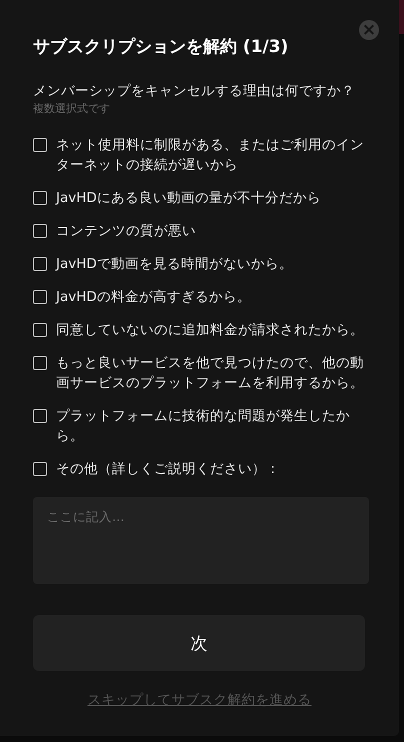  Describe the element at coordinates (72, 109) in the screenshot. I see `hint-text: 複数選択式です` at that location.